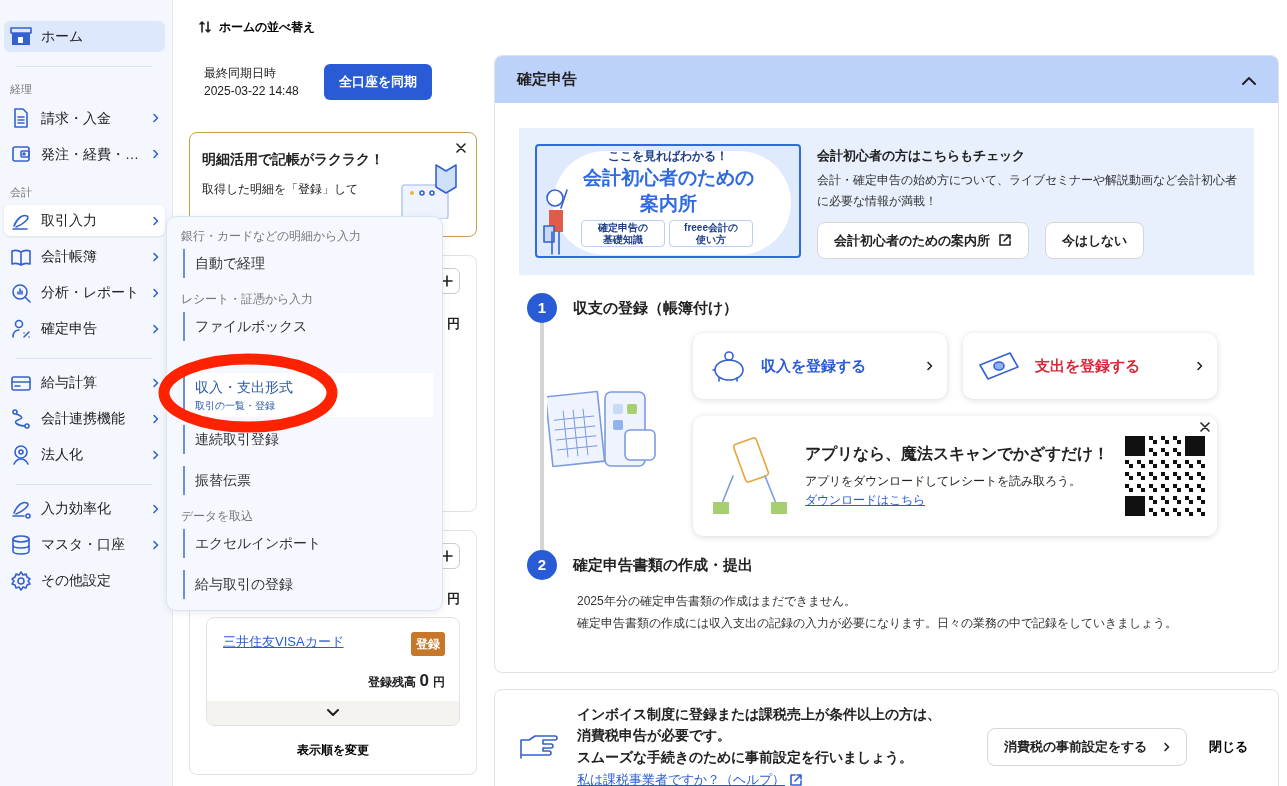  What do you see at coordinates (84, 382) in the screenshot?
I see `sidebar-item: 給与計算` at bounding box center [84, 382].